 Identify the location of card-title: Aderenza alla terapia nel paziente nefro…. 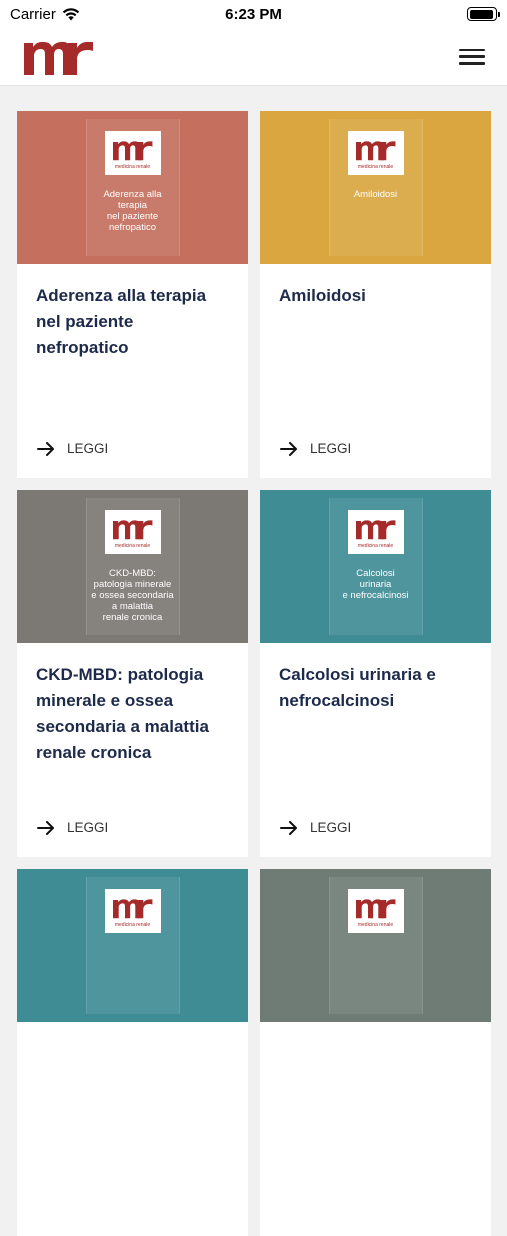
(132, 322).